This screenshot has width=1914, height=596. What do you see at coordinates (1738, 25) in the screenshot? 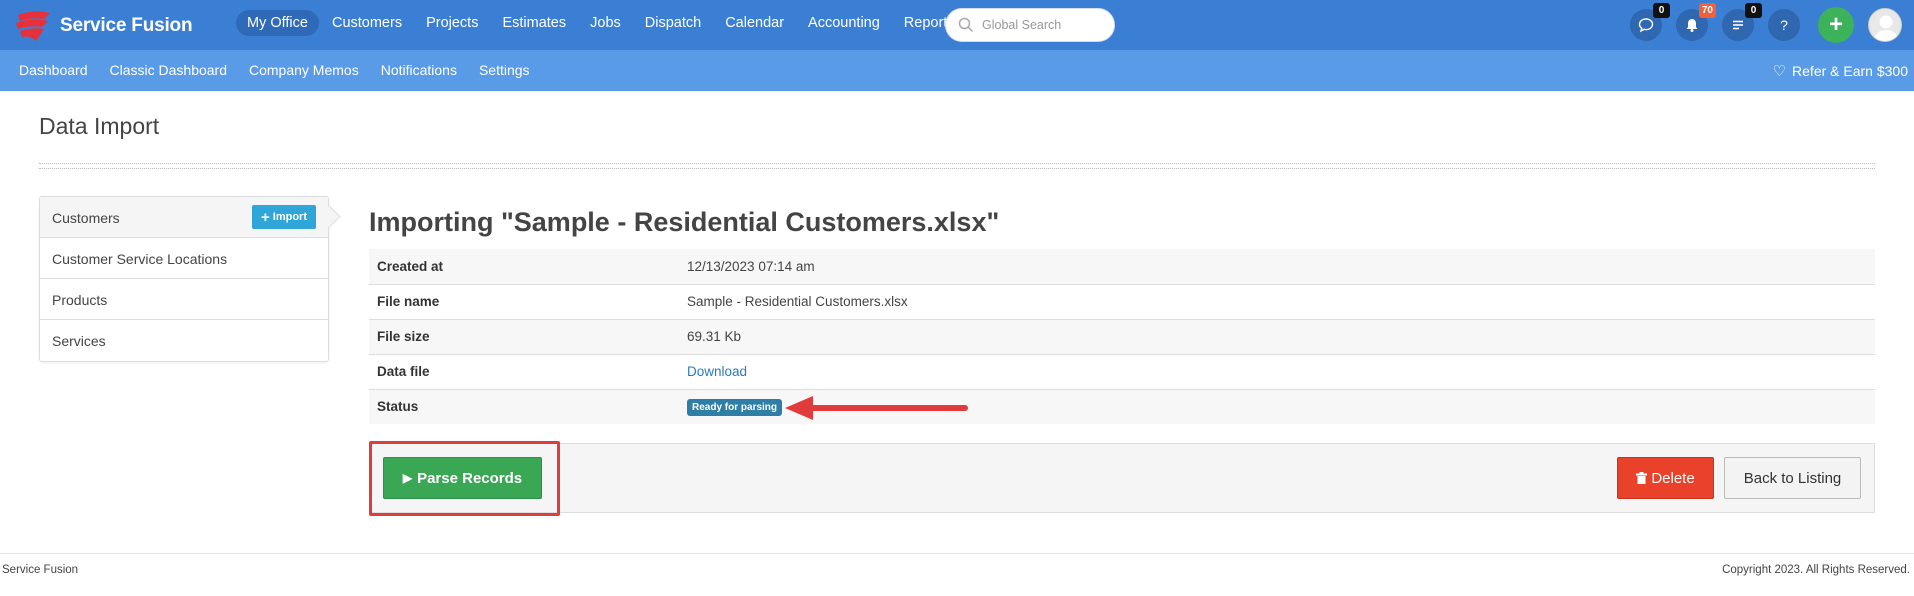
I see `list-icon` at bounding box center [1738, 25].